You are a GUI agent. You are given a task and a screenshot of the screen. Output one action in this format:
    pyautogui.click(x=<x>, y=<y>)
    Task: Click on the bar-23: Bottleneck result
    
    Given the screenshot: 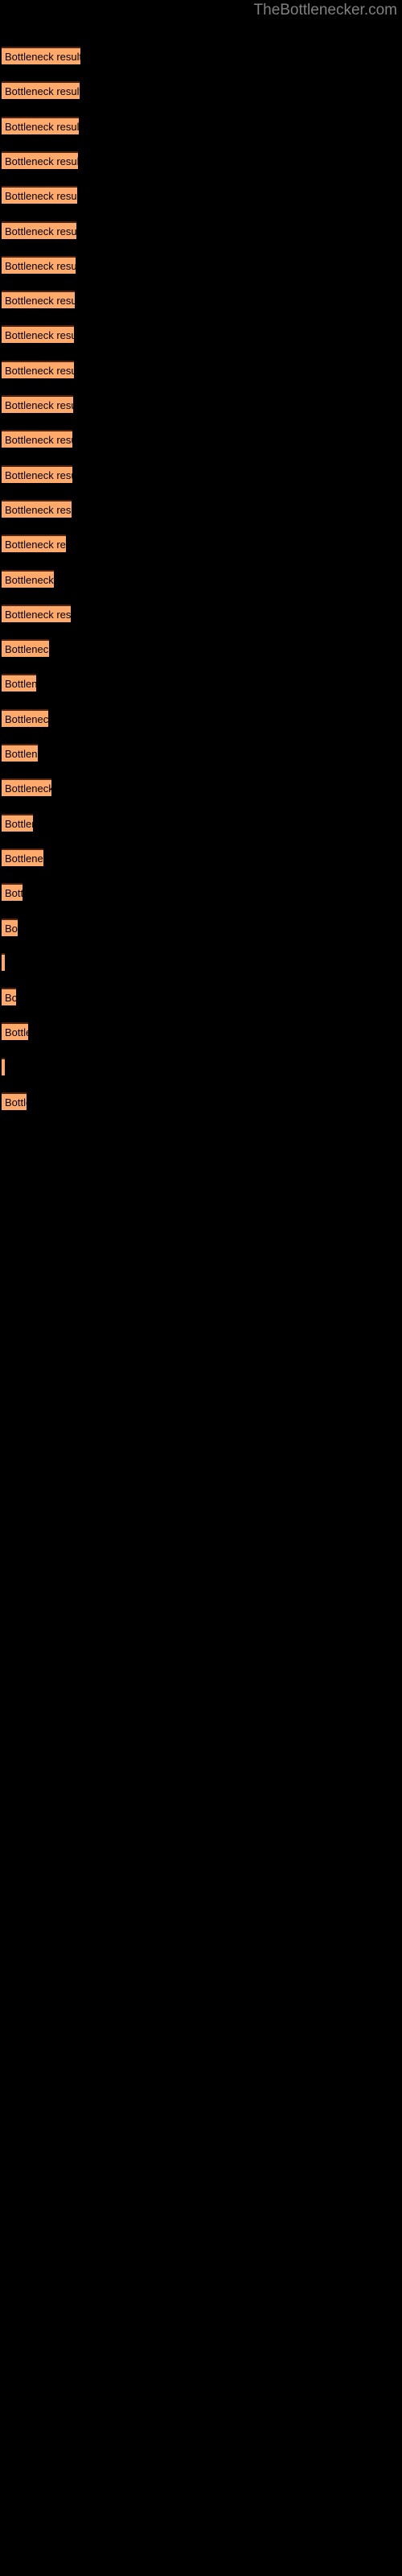 What is the action you would take?
    pyautogui.click(x=17, y=822)
    